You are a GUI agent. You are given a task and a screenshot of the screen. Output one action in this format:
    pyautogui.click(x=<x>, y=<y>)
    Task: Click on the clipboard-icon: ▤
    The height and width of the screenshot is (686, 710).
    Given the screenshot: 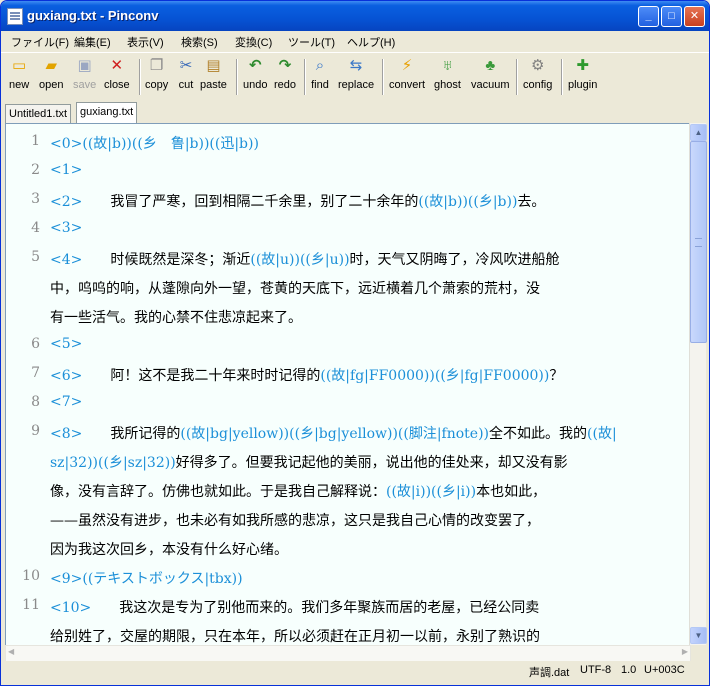 What is the action you would take?
    pyautogui.click(x=213, y=65)
    